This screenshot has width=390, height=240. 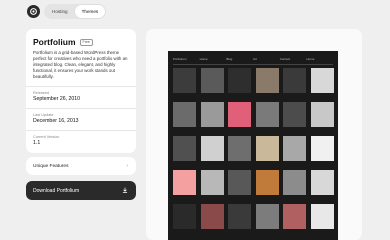 I want to click on theme-title-row: Portfolium Free, so click(x=81, y=42).